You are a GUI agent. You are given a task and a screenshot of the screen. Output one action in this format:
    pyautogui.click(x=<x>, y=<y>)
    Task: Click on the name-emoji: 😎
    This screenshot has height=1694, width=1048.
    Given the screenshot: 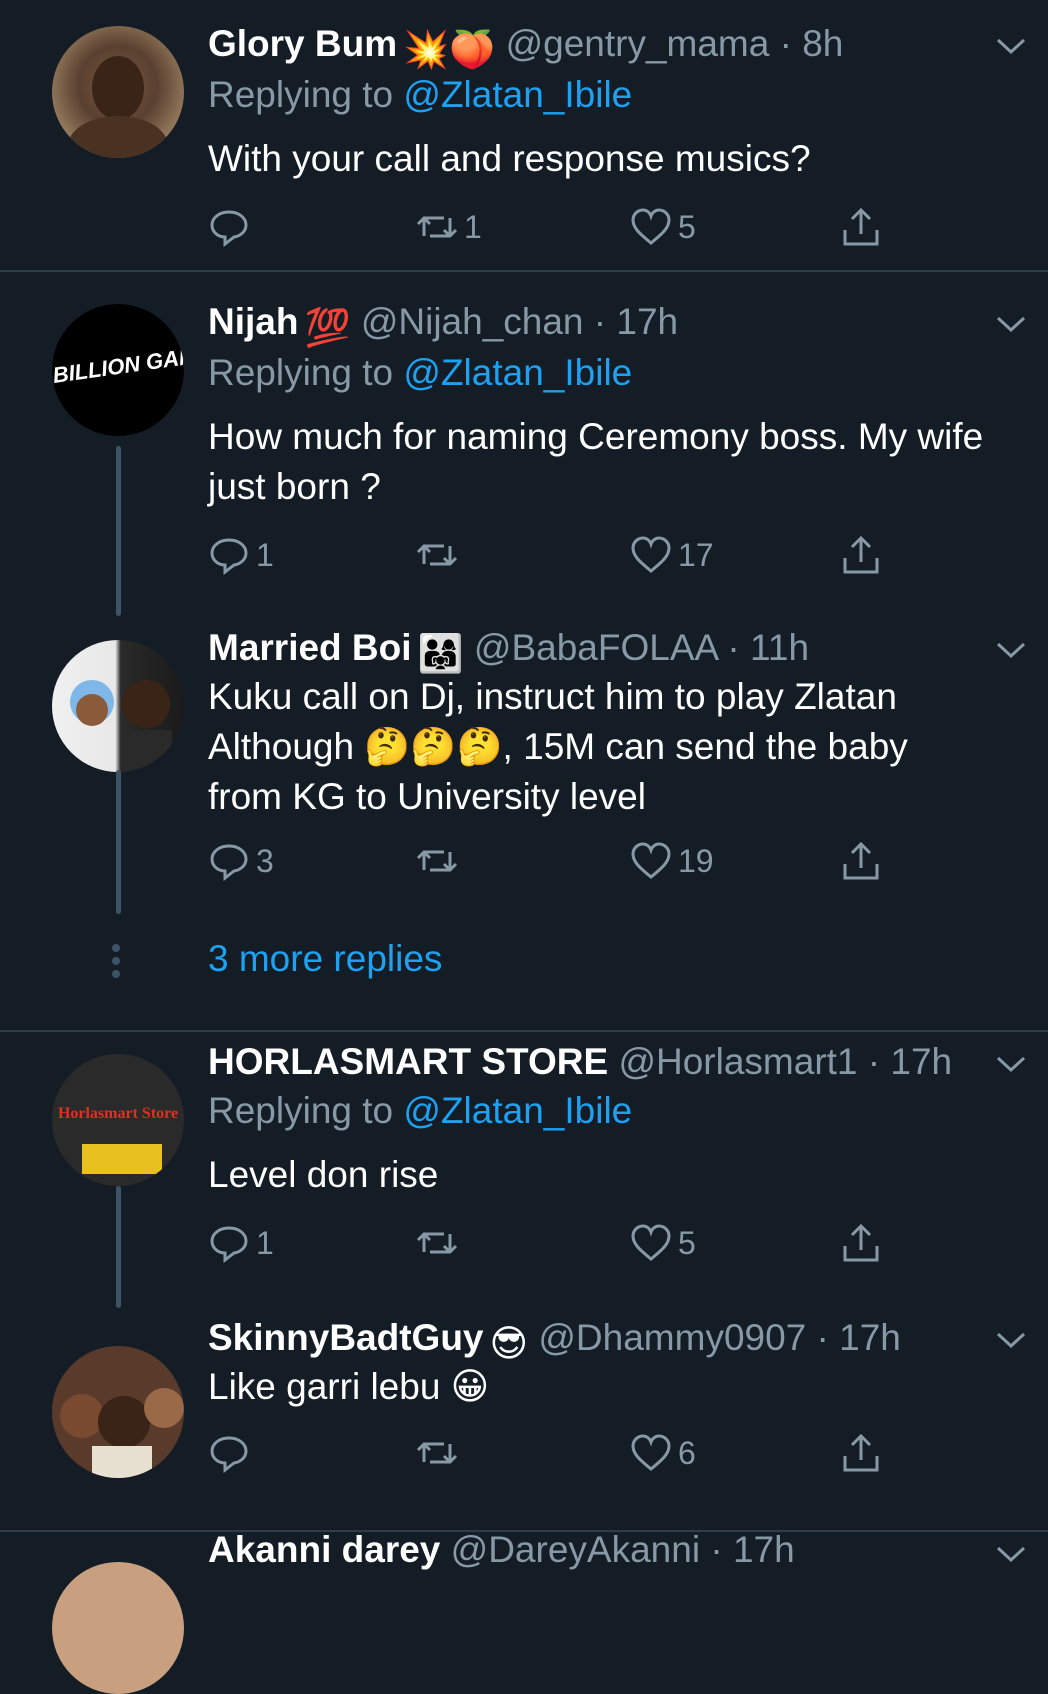 What is the action you would take?
    pyautogui.click(x=509, y=1343)
    